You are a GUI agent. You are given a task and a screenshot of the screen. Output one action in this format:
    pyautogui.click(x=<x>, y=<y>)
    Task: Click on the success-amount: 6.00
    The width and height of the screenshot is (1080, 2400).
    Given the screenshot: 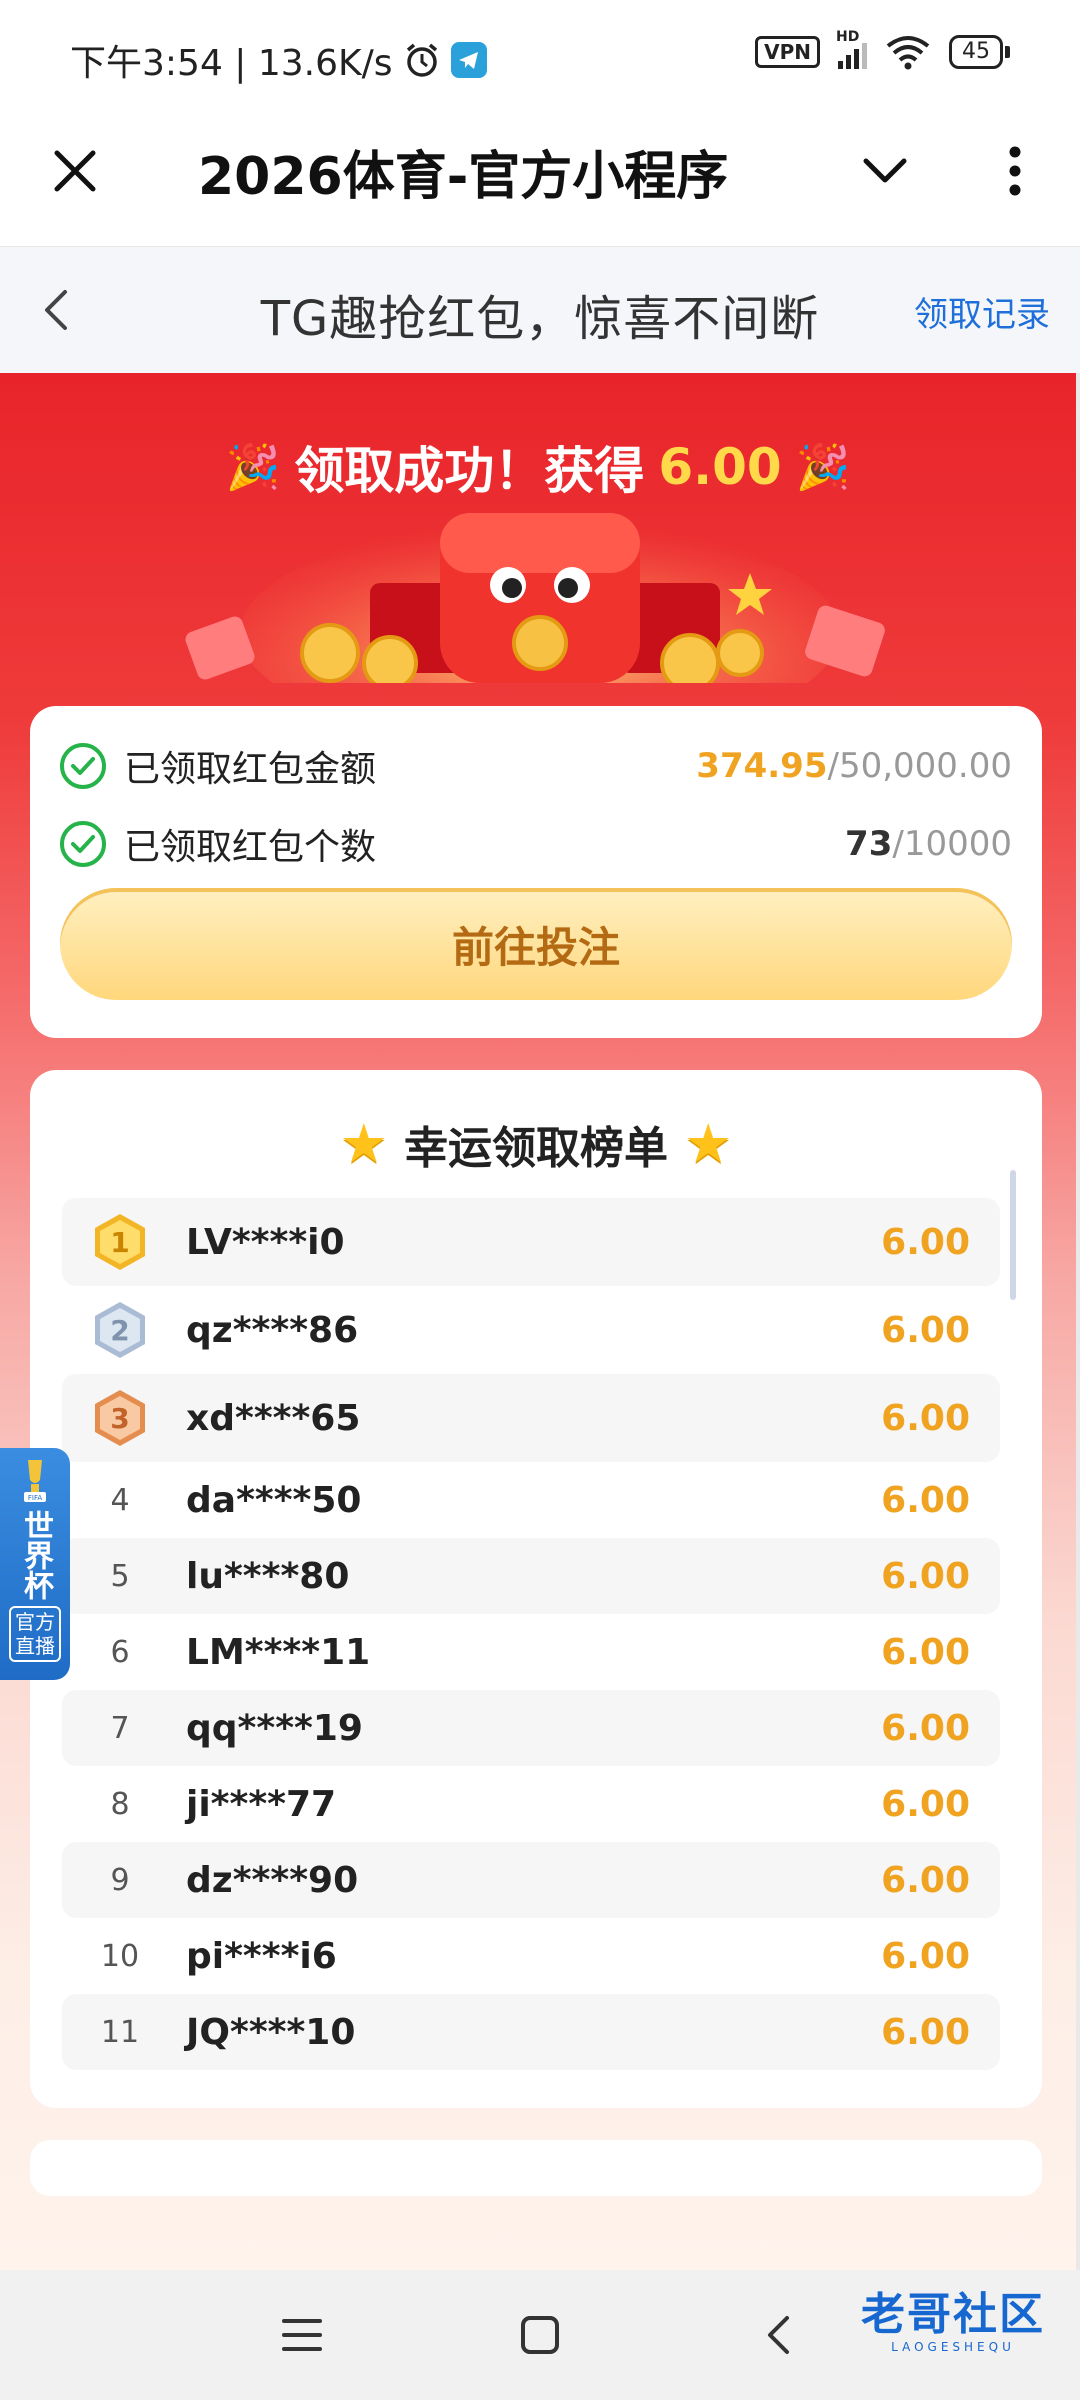 What is the action you would take?
    pyautogui.click(x=720, y=467)
    